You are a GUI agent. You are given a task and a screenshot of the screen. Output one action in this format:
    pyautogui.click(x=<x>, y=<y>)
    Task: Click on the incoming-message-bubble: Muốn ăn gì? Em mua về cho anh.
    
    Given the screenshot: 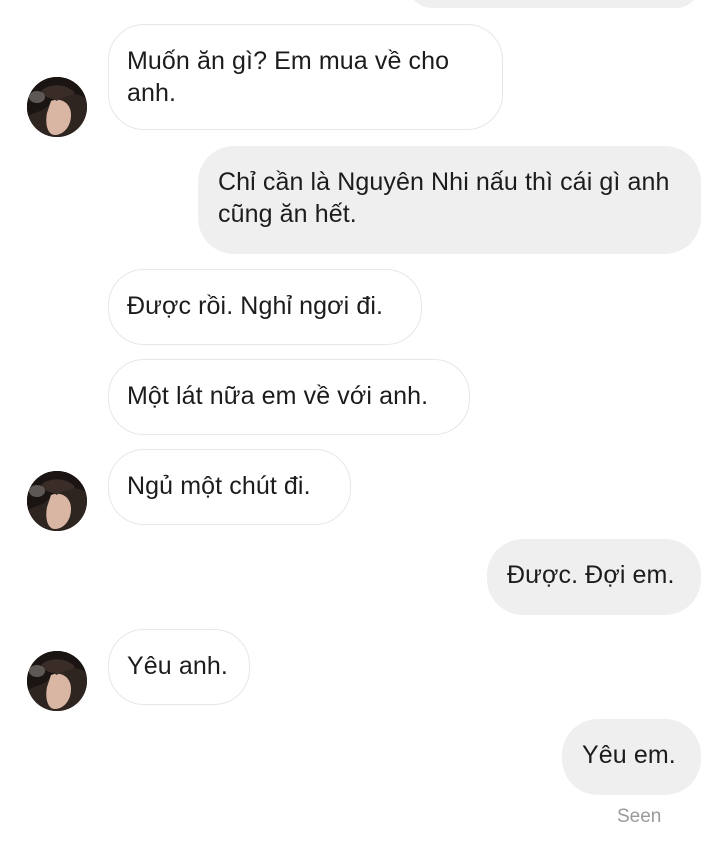 What is the action you would take?
    pyautogui.click(x=305, y=77)
    